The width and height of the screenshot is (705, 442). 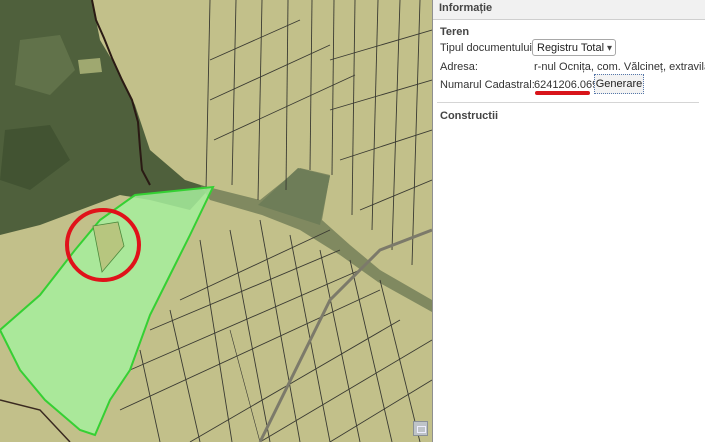 What do you see at coordinates (90, 66) in the screenshot?
I see `clearing-patch` at bounding box center [90, 66].